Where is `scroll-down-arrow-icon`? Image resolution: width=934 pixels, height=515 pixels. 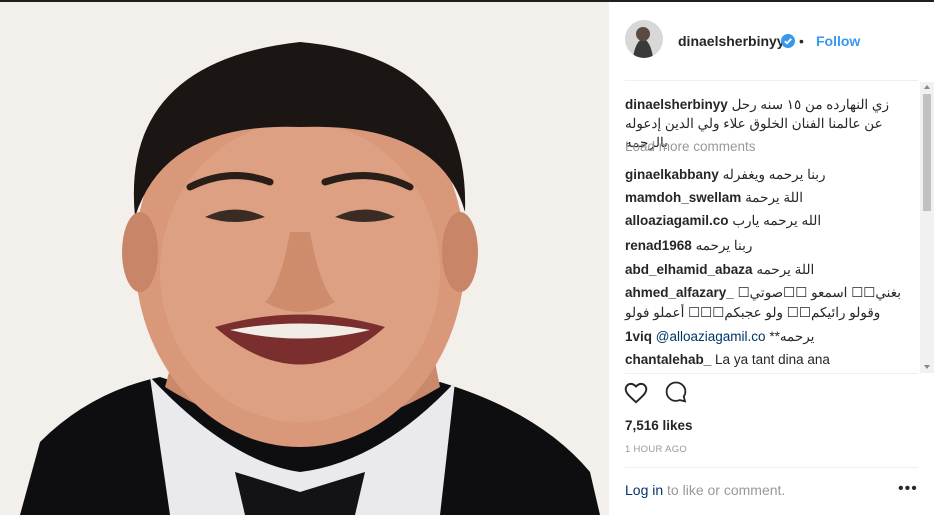
scroll-down-arrow-icon is located at coordinates (927, 367).